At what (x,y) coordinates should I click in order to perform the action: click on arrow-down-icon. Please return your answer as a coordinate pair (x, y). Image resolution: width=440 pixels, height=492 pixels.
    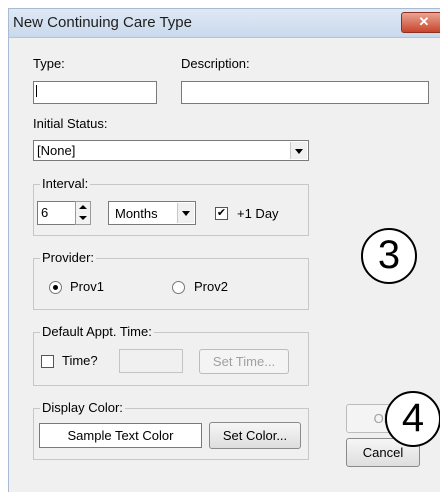
    Looking at the image, I should click on (83, 218).